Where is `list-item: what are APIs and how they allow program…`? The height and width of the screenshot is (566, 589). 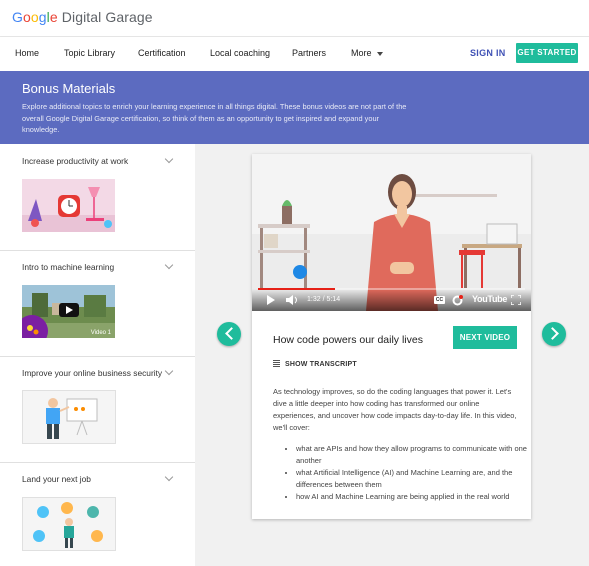
list-item: what are APIs and how they allow program… is located at coordinates (412, 455).